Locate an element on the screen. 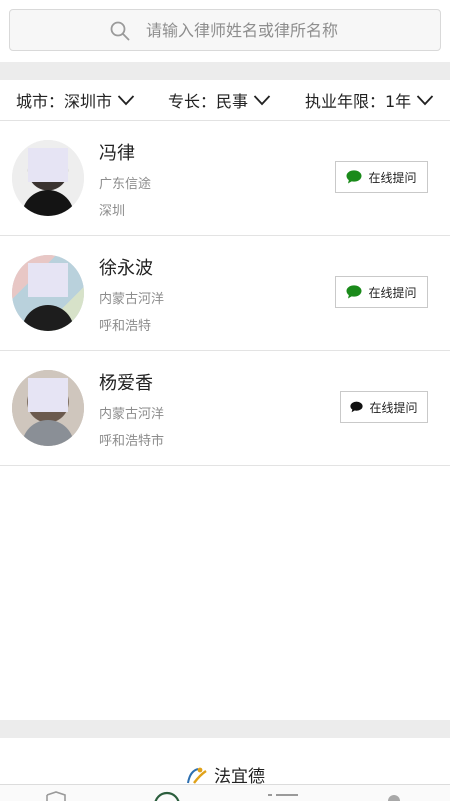  lawyer-card: 徐永波 内蒙古河洋 呼和浩特 在线提问 is located at coordinates (225, 293).